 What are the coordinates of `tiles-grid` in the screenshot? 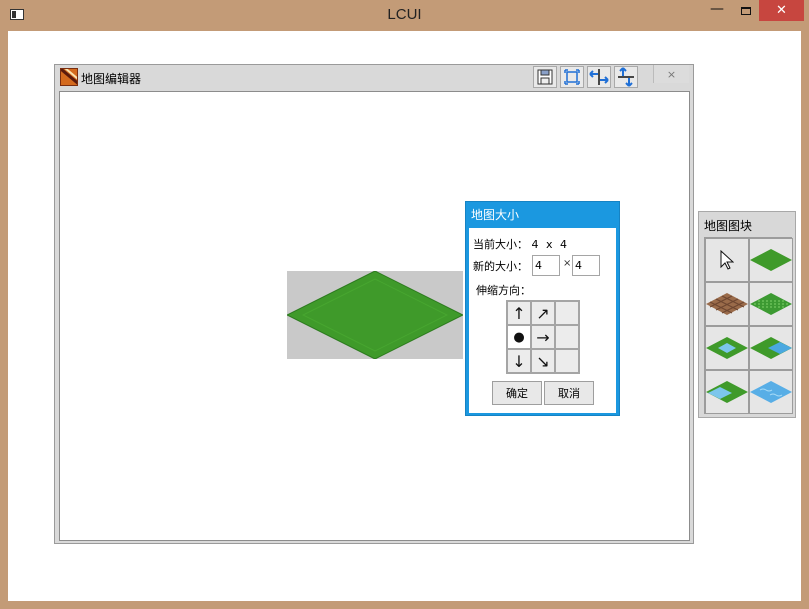 It's located at (748, 325).